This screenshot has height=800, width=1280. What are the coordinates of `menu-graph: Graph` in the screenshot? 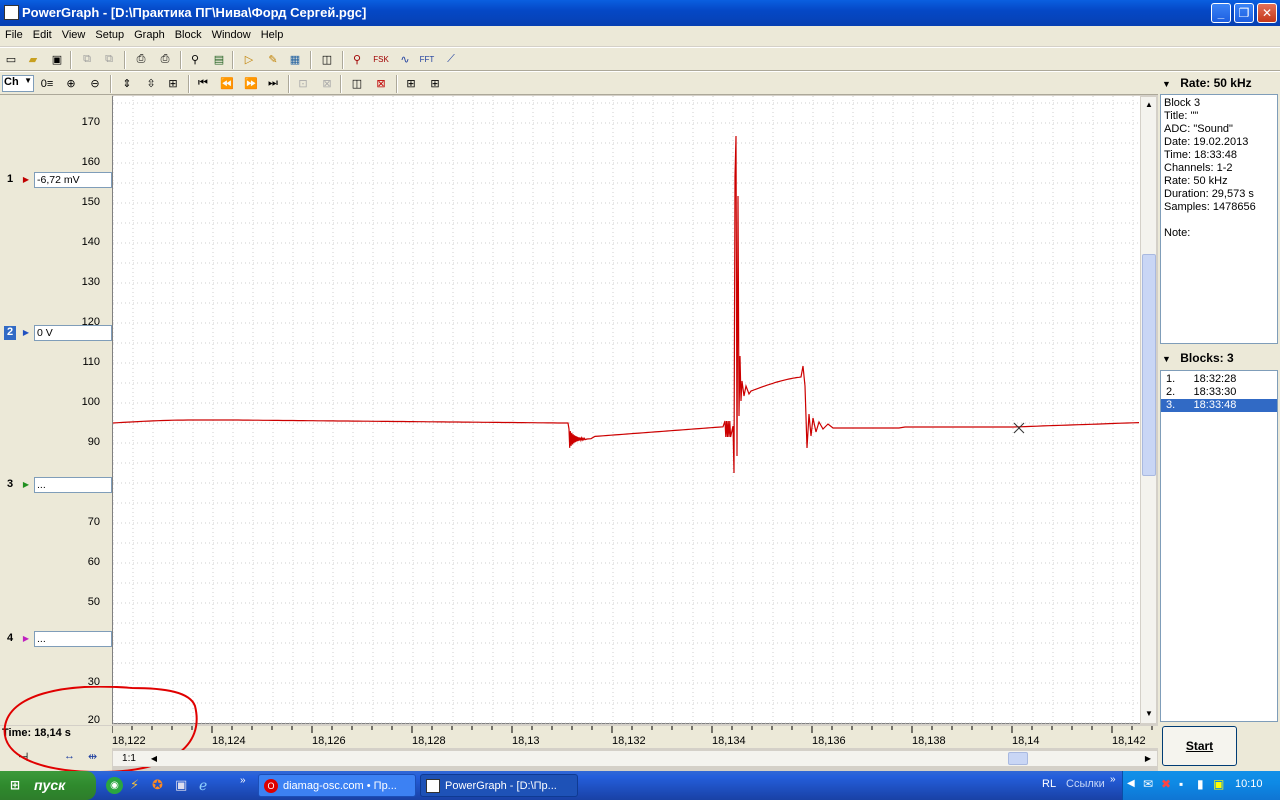 It's located at (149, 33).